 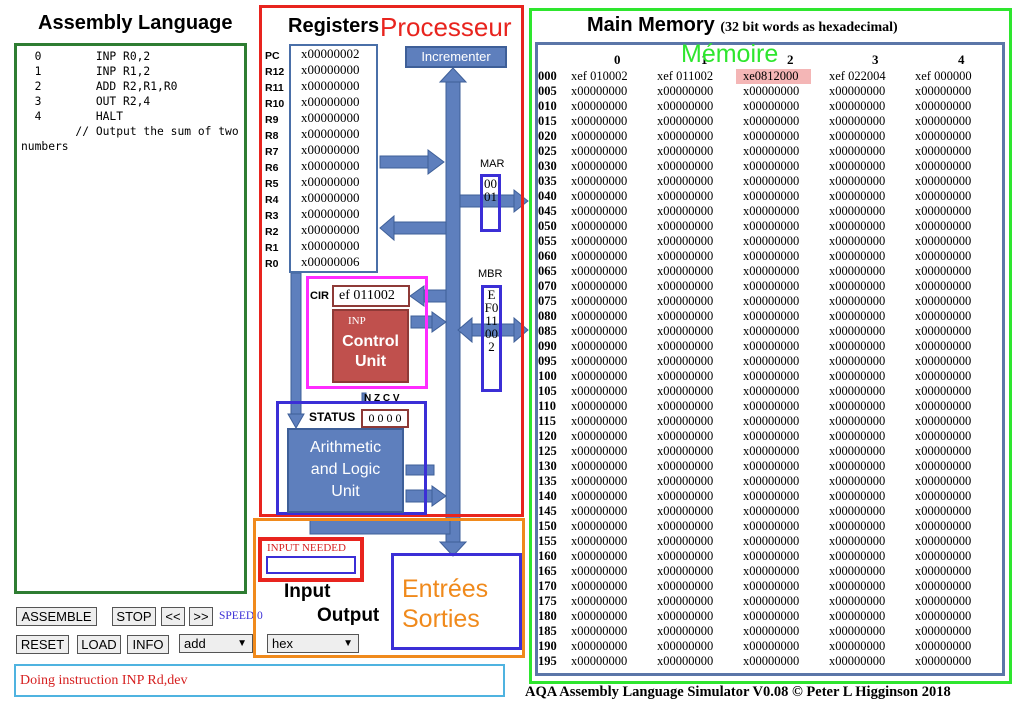 What do you see at coordinates (685, 76) in the screenshot?
I see `memory-cell: xef 011002` at bounding box center [685, 76].